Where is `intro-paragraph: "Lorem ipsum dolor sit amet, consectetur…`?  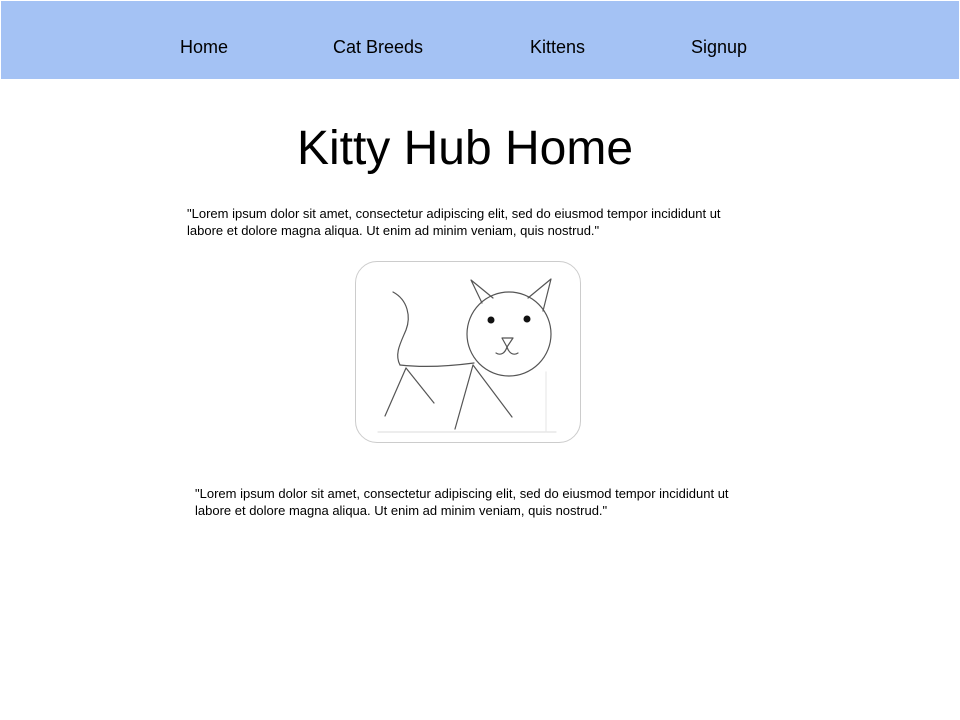 intro-paragraph: "Lorem ipsum dolor sit amet, consectetur… is located at coordinates (454, 222).